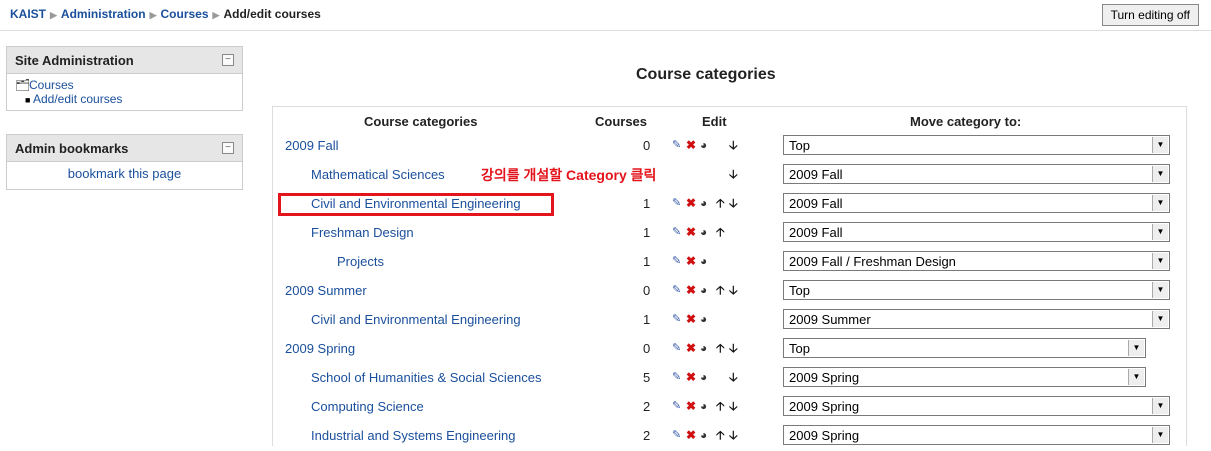 The image size is (1211, 451). What do you see at coordinates (647, 290) in the screenshot?
I see `course-count: 0` at bounding box center [647, 290].